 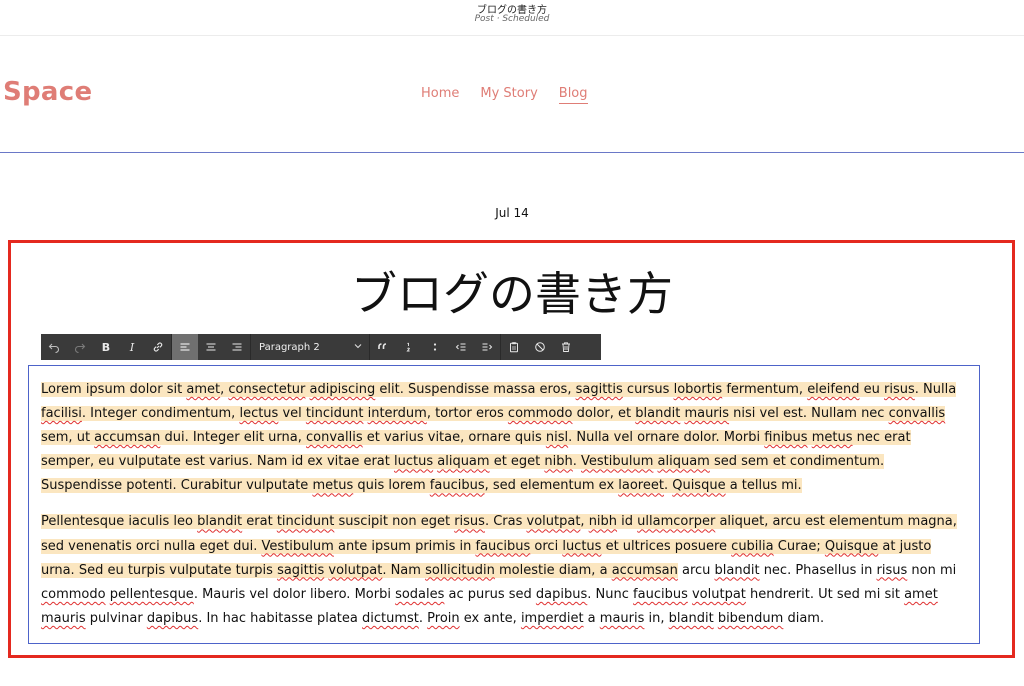 What do you see at coordinates (409, 347) in the screenshot?
I see `ordered-list-icon` at bounding box center [409, 347].